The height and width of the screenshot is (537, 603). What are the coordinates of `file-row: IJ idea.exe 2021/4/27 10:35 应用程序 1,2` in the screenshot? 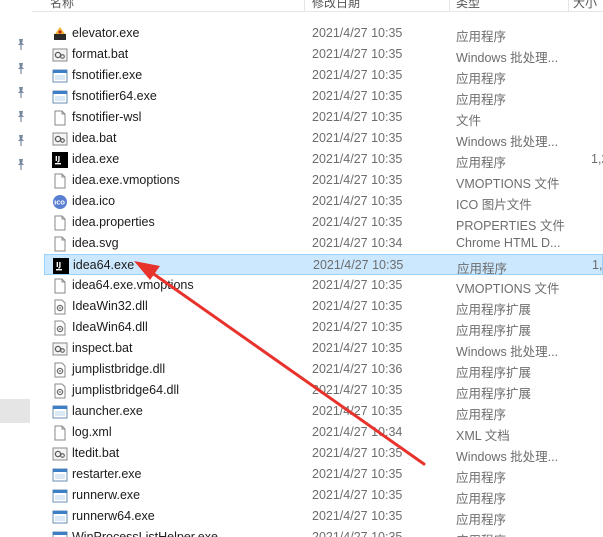 It's located at (323, 159).